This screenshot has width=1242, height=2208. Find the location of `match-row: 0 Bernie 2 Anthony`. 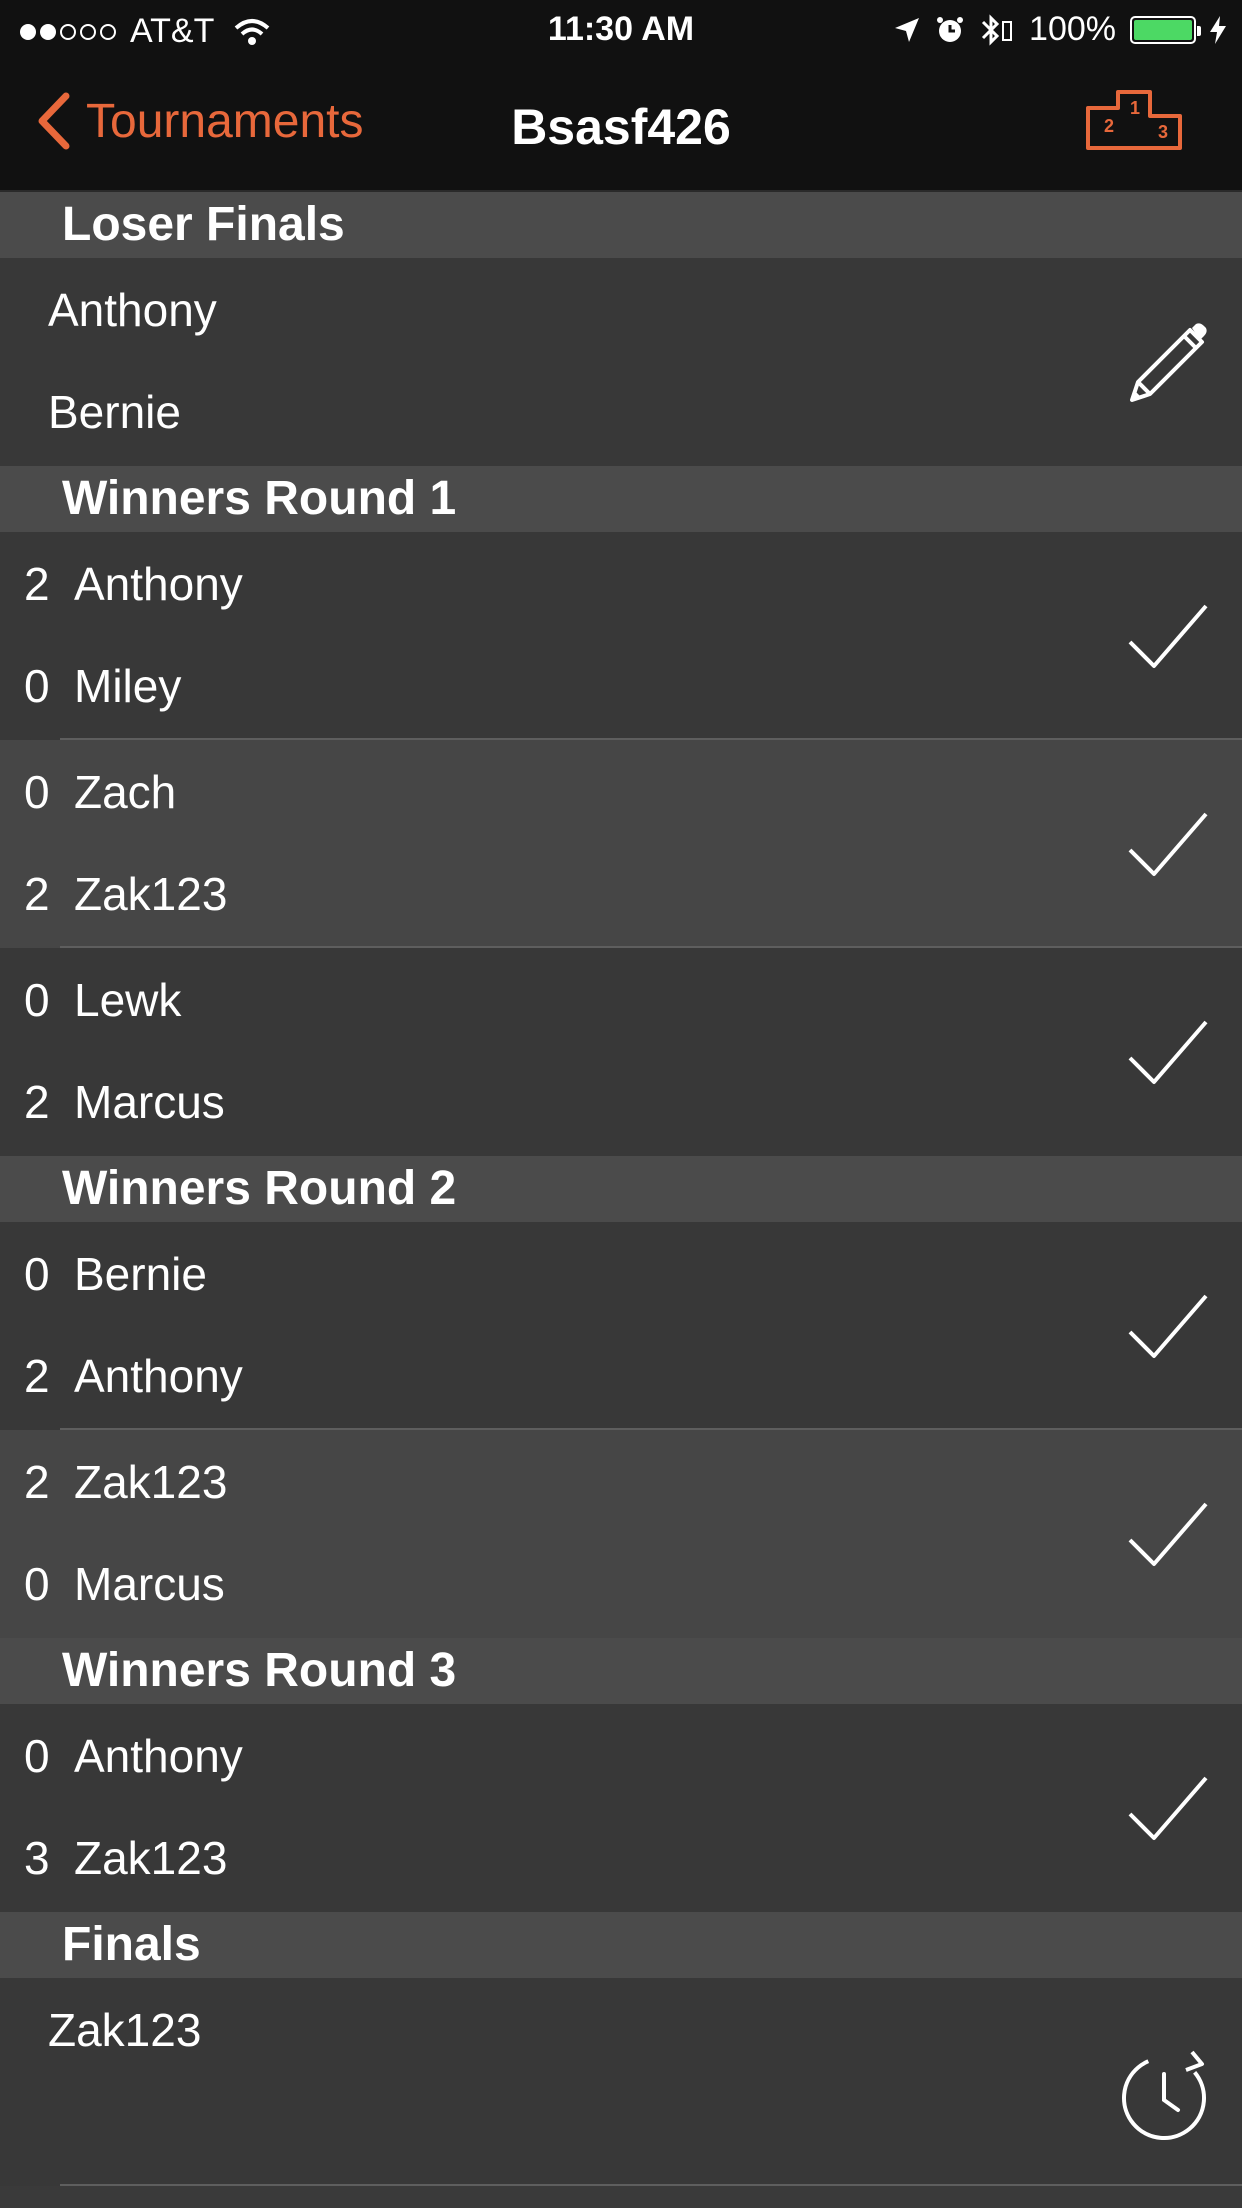

match-row: 0 Bernie 2 Anthony is located at coordinates (621, 1326).